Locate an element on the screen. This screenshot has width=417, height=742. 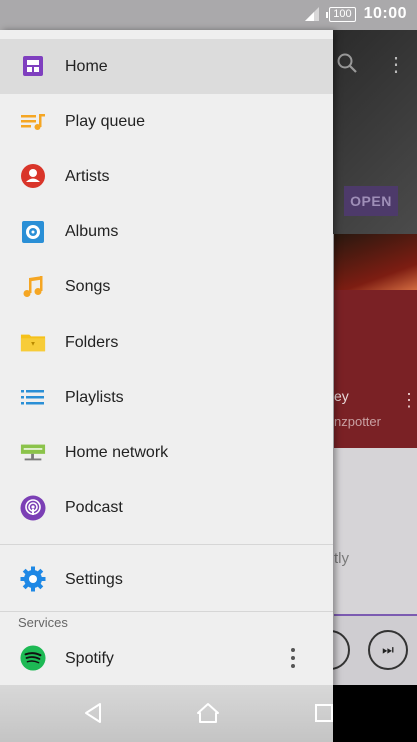
drawer-item-settings: Settings is located at coordinates (166, 579).